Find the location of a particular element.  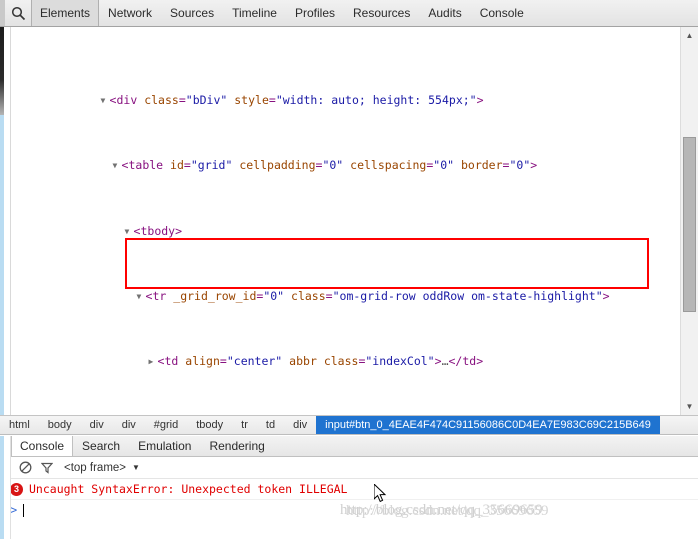

dom-node-tbody: ▼ <tbody> is located at coordinates (344, 222).